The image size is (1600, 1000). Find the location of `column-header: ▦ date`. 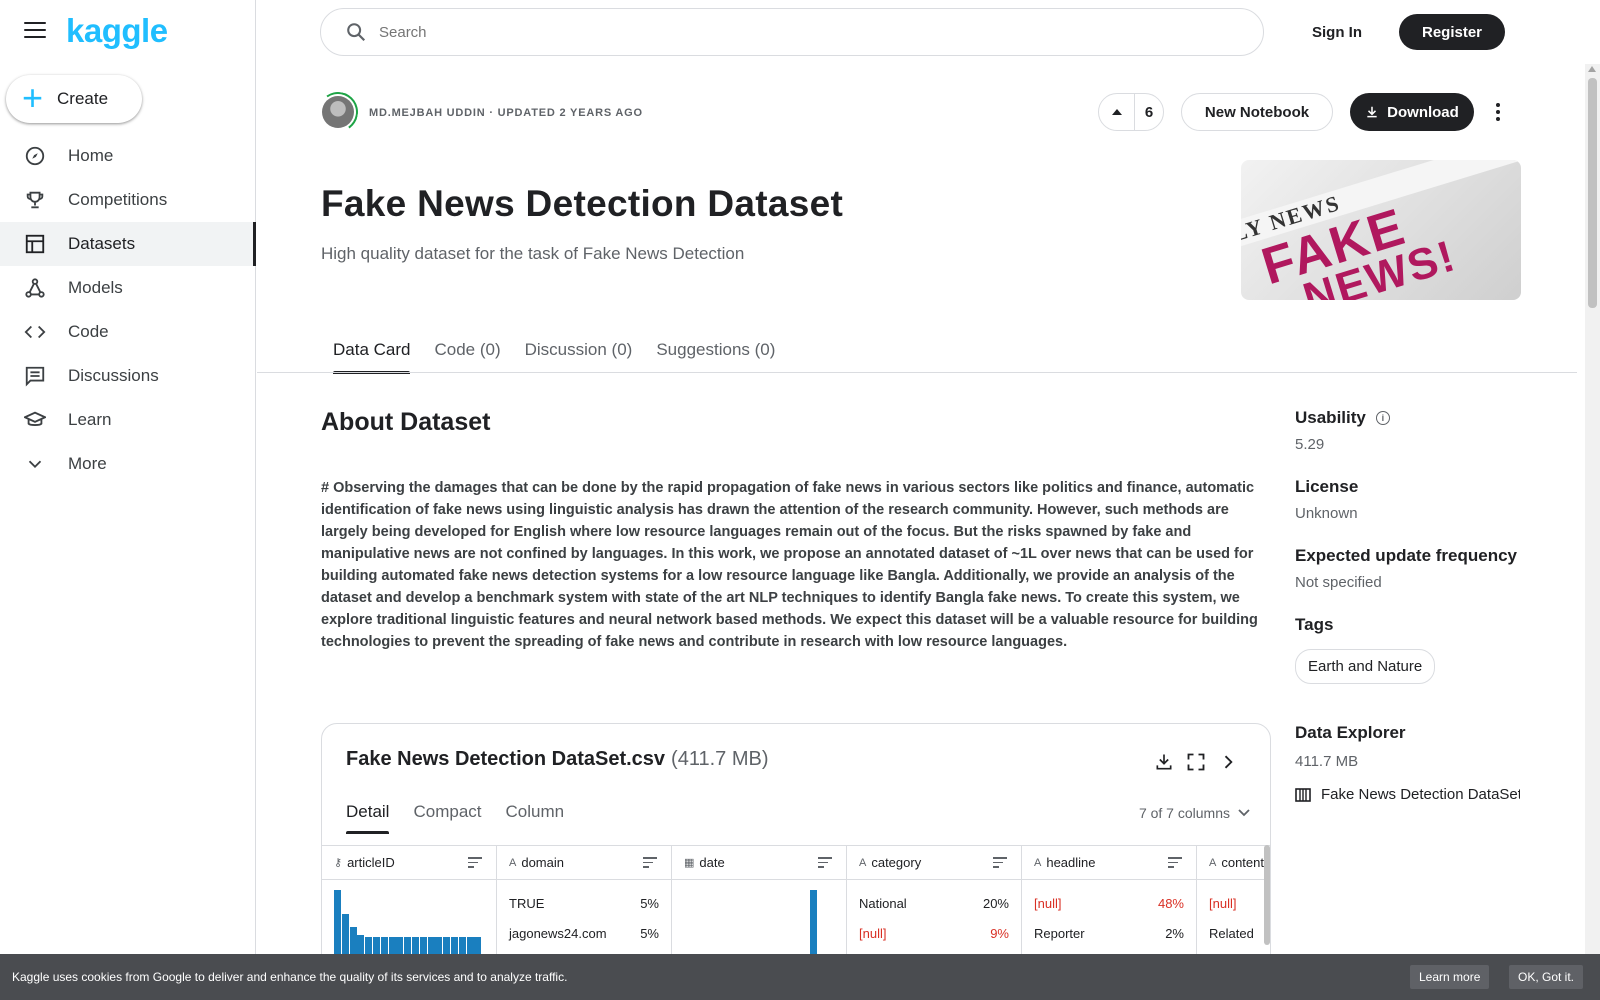

column-header: ▦ date is located at coordinates (759, 863).